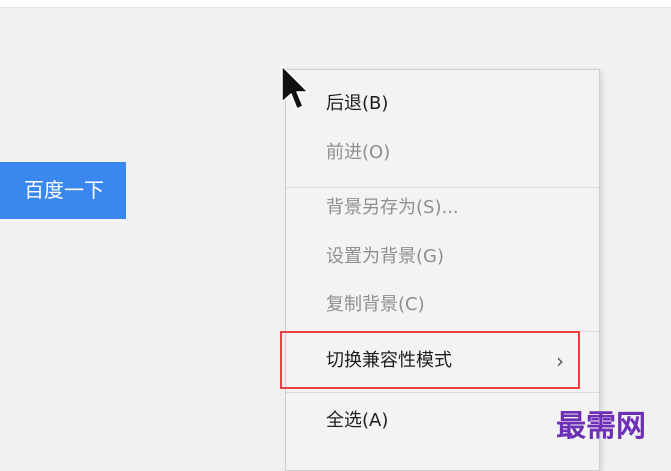  I want to click on menu-item-back: 后退(B), so click(442, 104).